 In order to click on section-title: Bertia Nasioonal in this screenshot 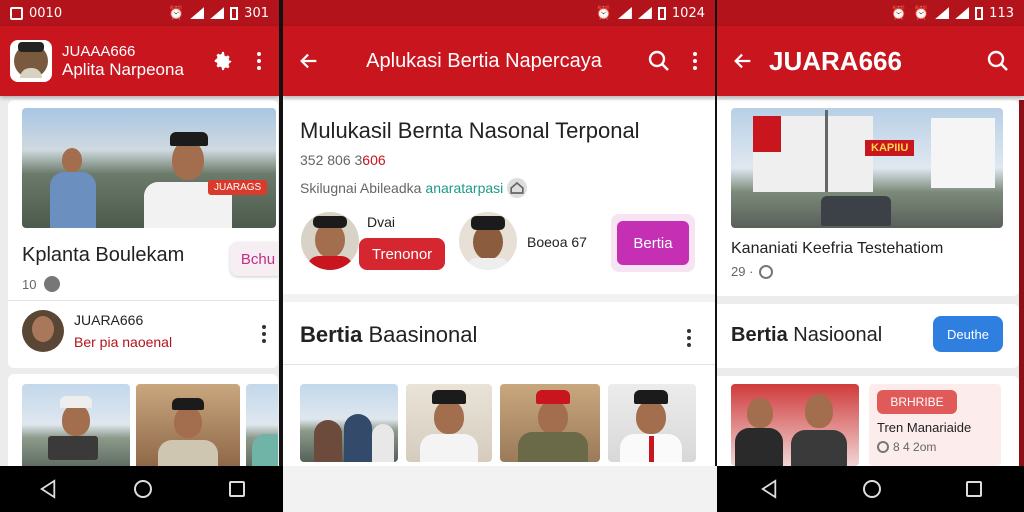, I will do `click(806, 335)`.